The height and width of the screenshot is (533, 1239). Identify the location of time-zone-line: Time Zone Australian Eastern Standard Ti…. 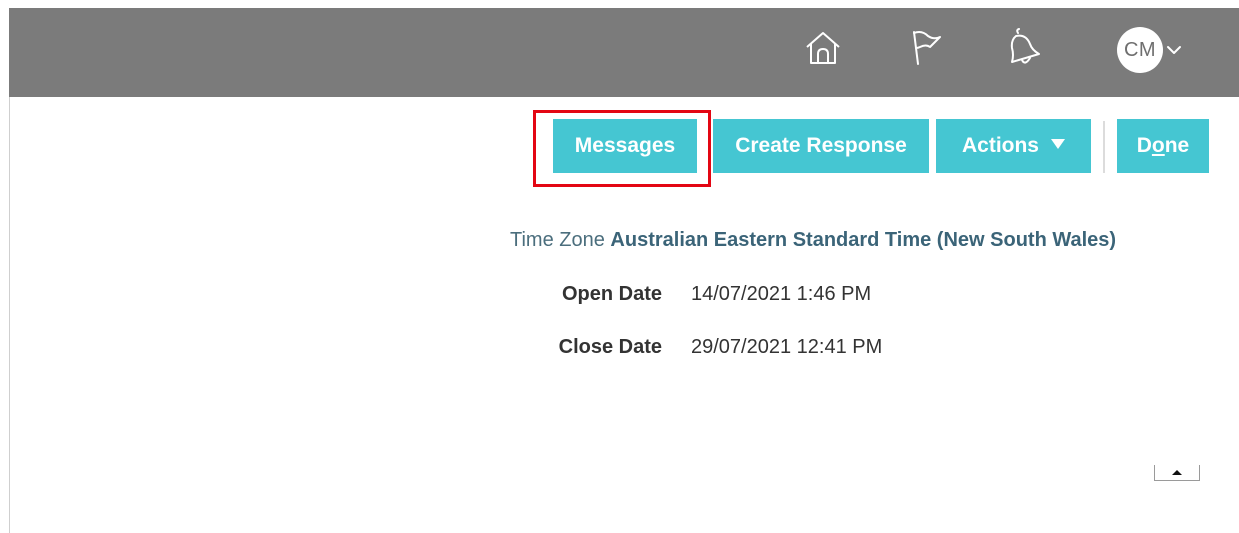
(813, 240).